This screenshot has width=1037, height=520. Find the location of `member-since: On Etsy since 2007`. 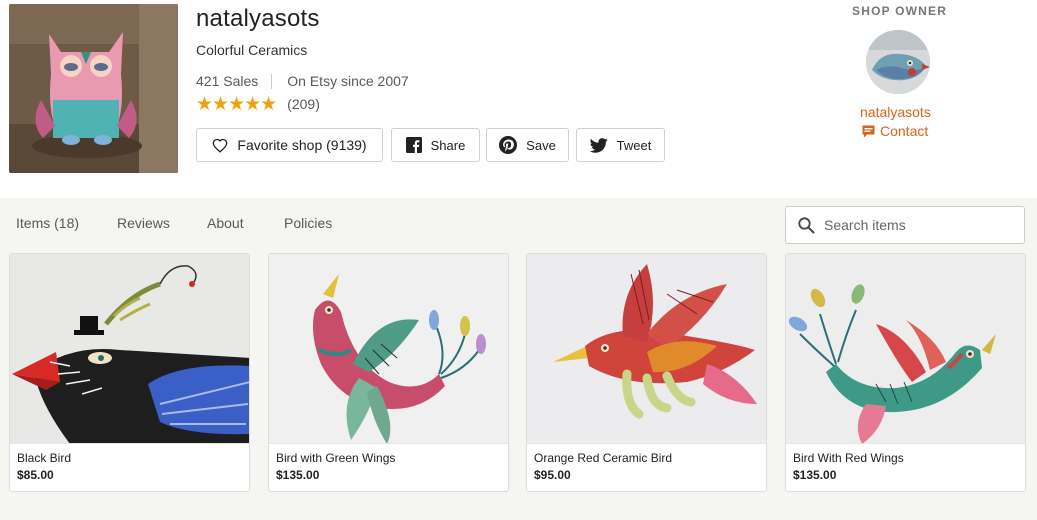

member-since: On Etsy since 2007 is located at coordinates (348, 81).